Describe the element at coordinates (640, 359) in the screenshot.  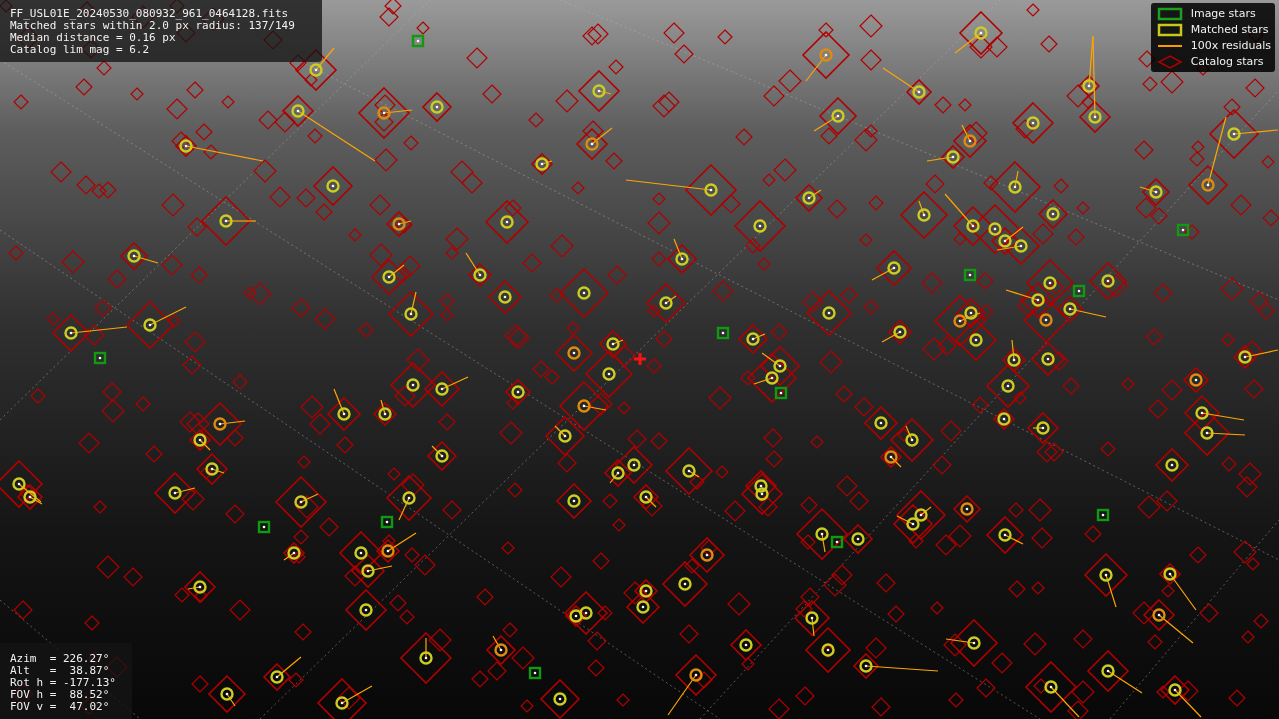
I see `center-cross-icon` at that location.